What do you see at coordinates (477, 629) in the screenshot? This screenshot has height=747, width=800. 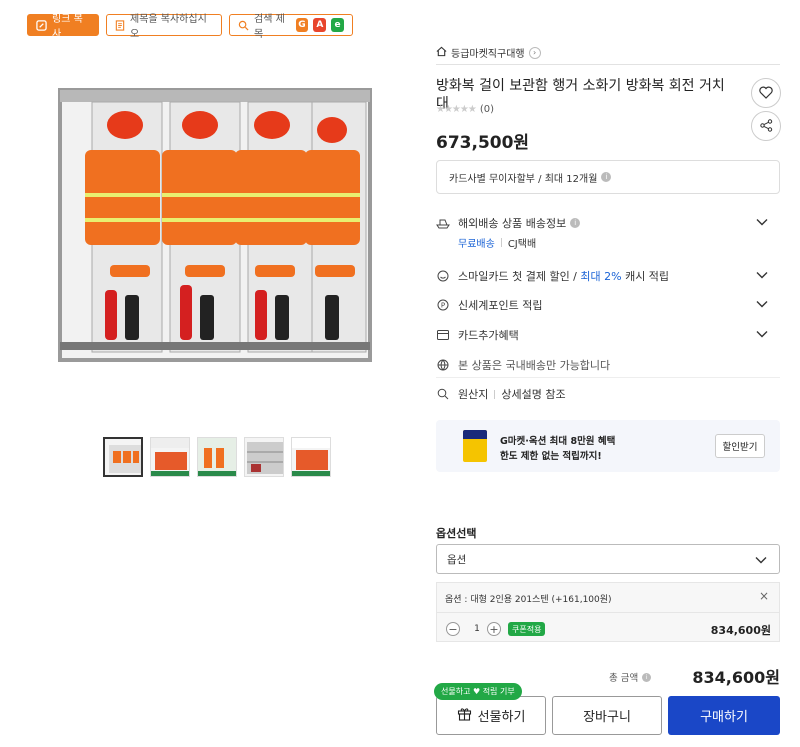 I see `quantity-input: 1` at bounding box center [477, 629].